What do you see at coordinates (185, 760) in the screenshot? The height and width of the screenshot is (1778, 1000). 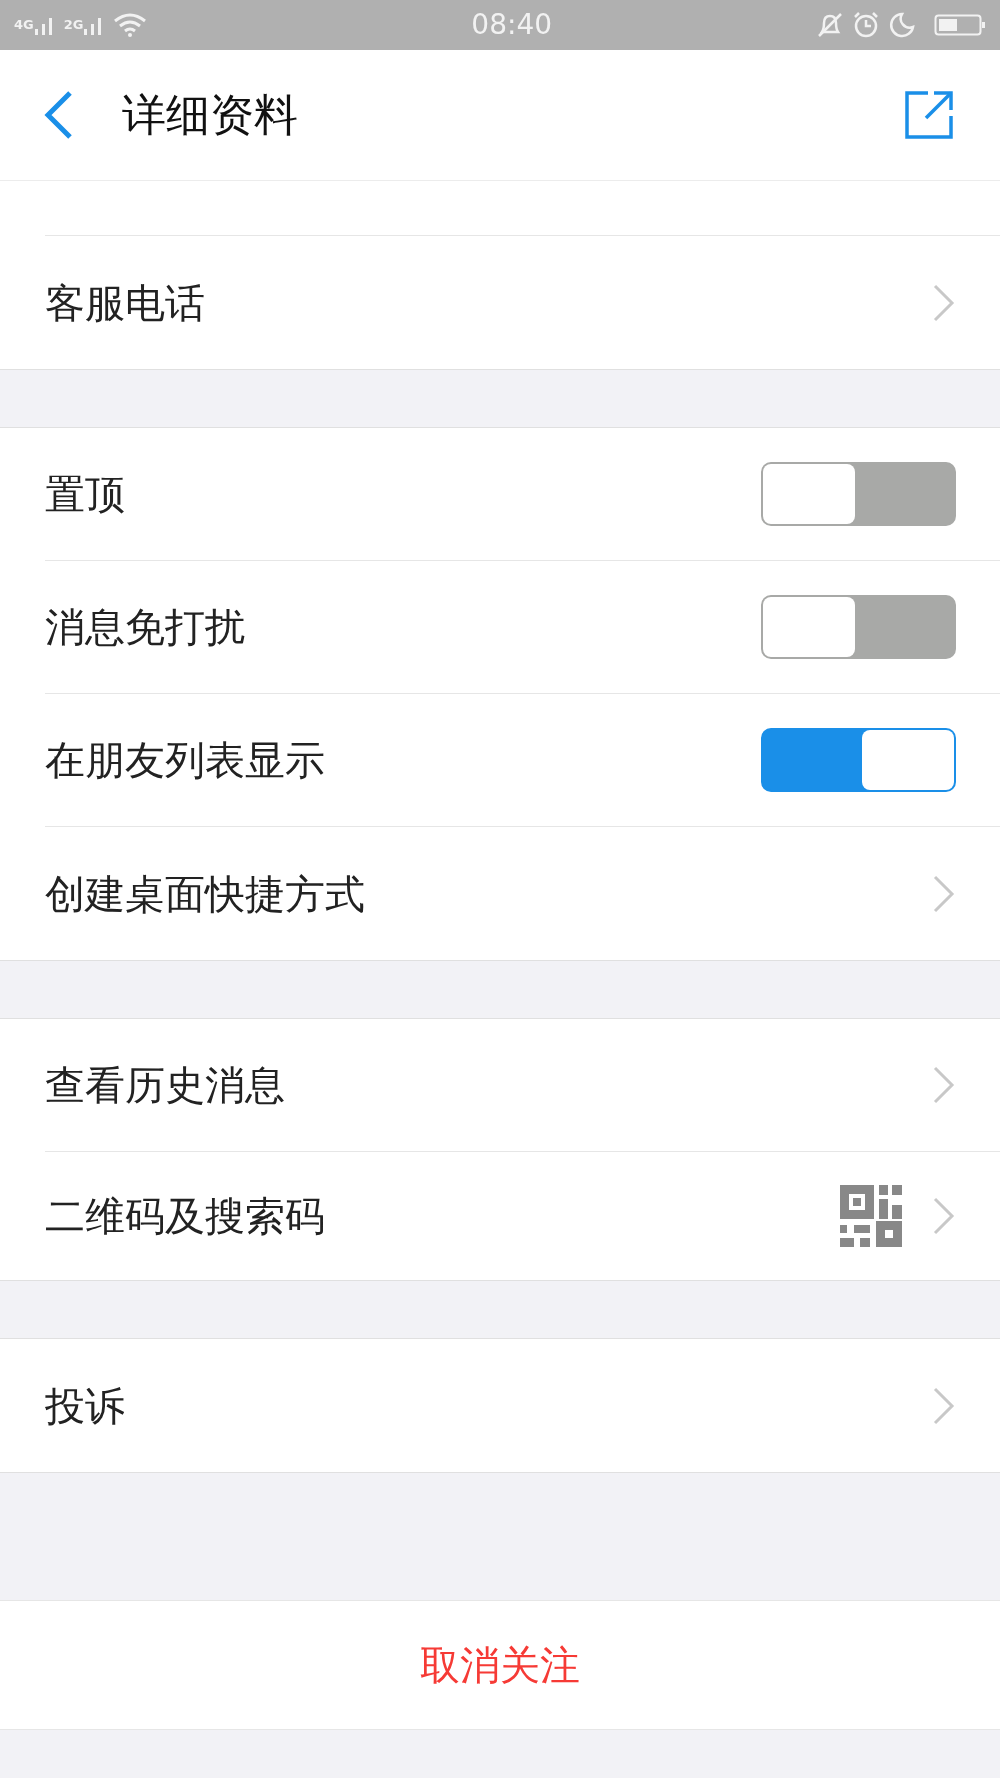 I see `row-label: 在朋友列表显示` at bounding box center [185, 760].